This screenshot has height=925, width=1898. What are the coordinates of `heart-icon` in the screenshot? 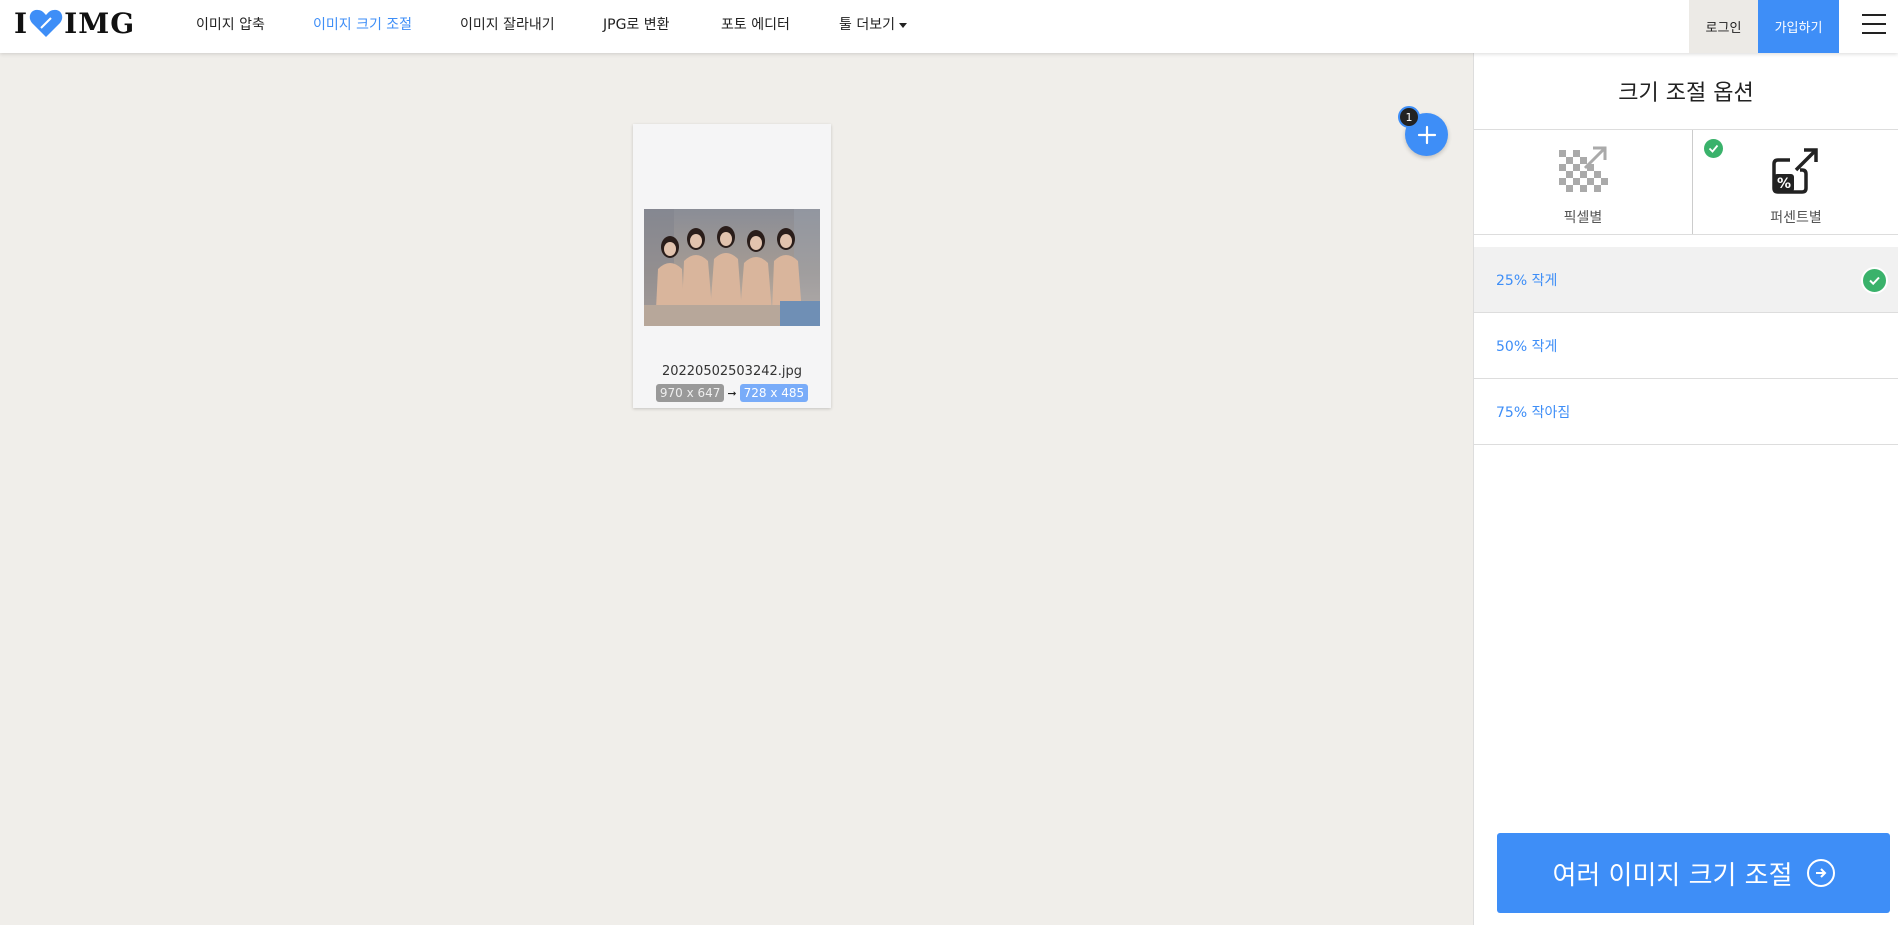 It's located at (46, 23).